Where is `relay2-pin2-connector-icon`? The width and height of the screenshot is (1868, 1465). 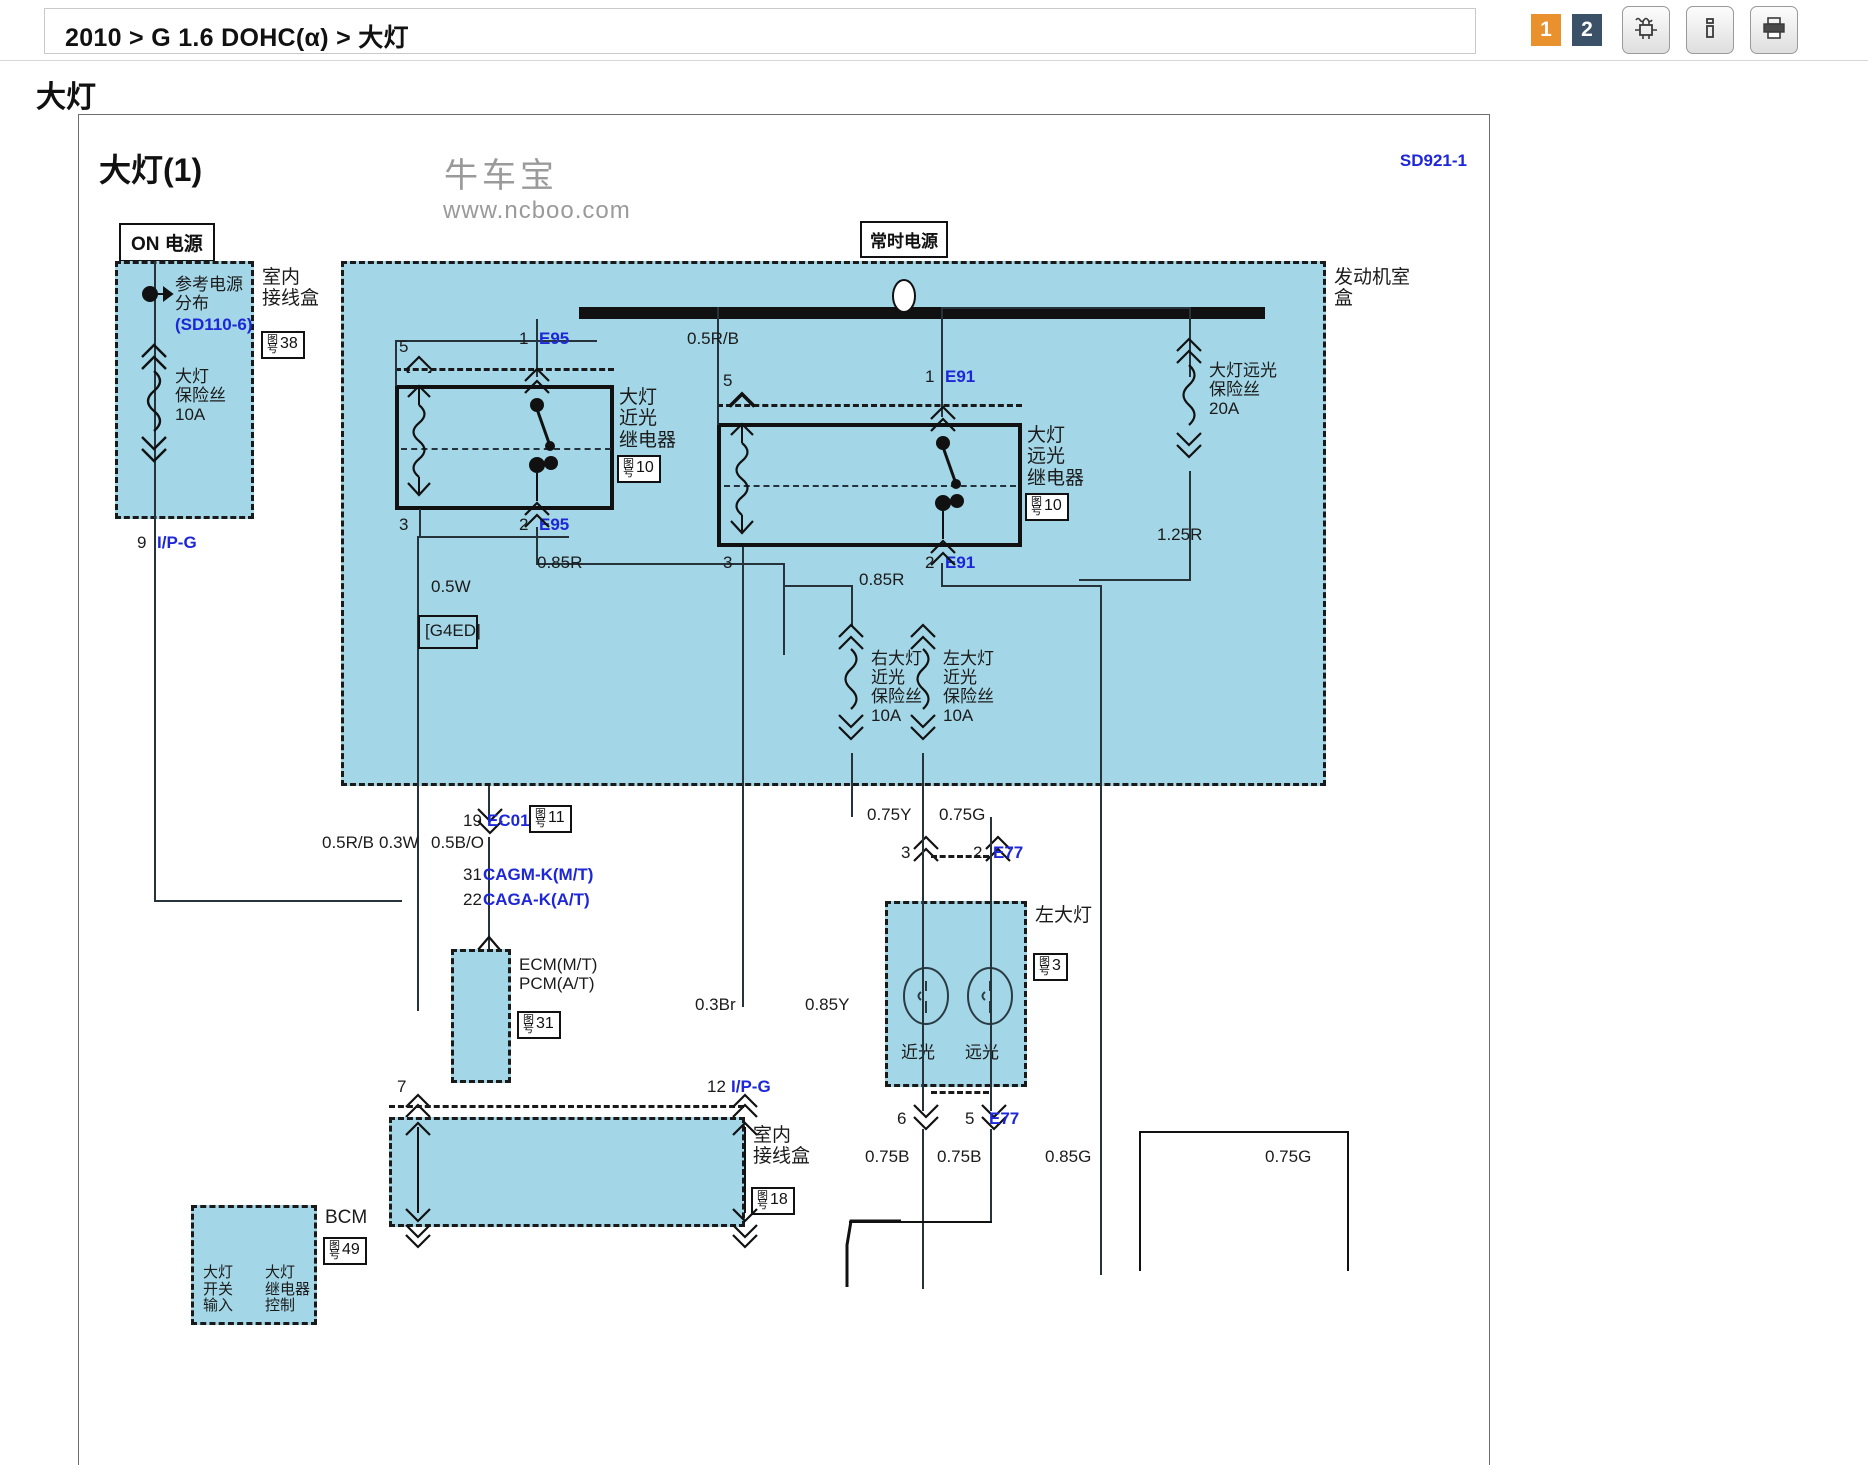
relay2-pin2-connector-icon is located at coordinates (943, 552).